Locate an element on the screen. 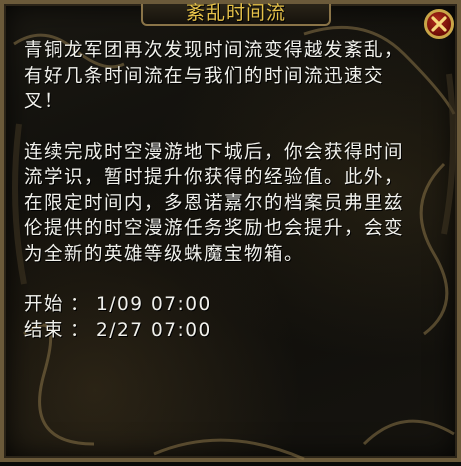 The height and width of the screenshot is (466, 461). intro-paragraph: 青铜龙军团再次发现时间流变得越发紊乱，有好几条时间流在与我们的时间流迅速交叉！ is located at coordinates (214, 76).